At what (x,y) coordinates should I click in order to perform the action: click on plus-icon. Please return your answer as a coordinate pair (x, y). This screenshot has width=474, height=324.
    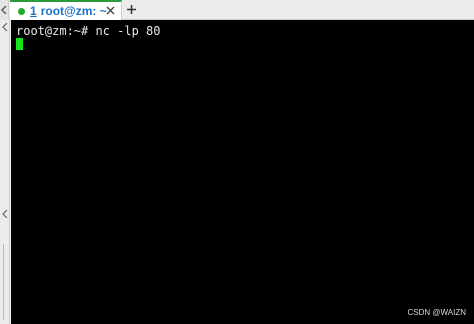
    Looking at the image, I should click on (131, 9).